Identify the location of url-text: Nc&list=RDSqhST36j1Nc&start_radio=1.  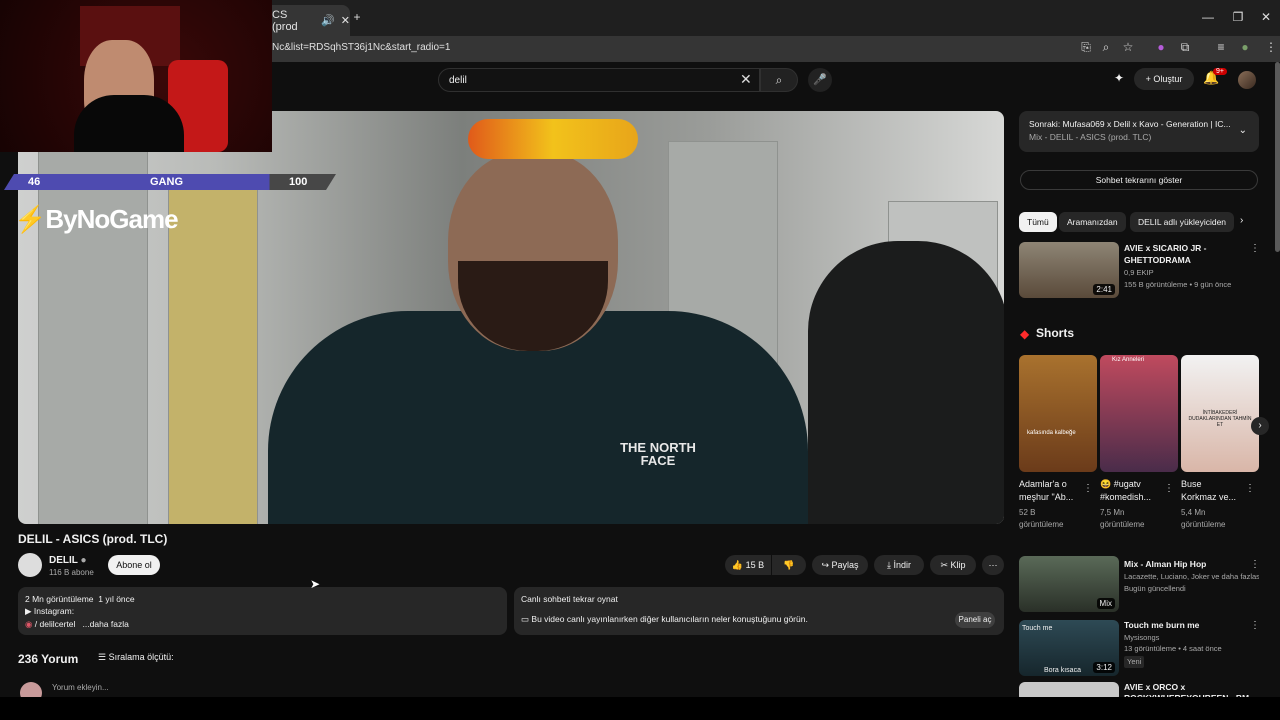
(361, 47).